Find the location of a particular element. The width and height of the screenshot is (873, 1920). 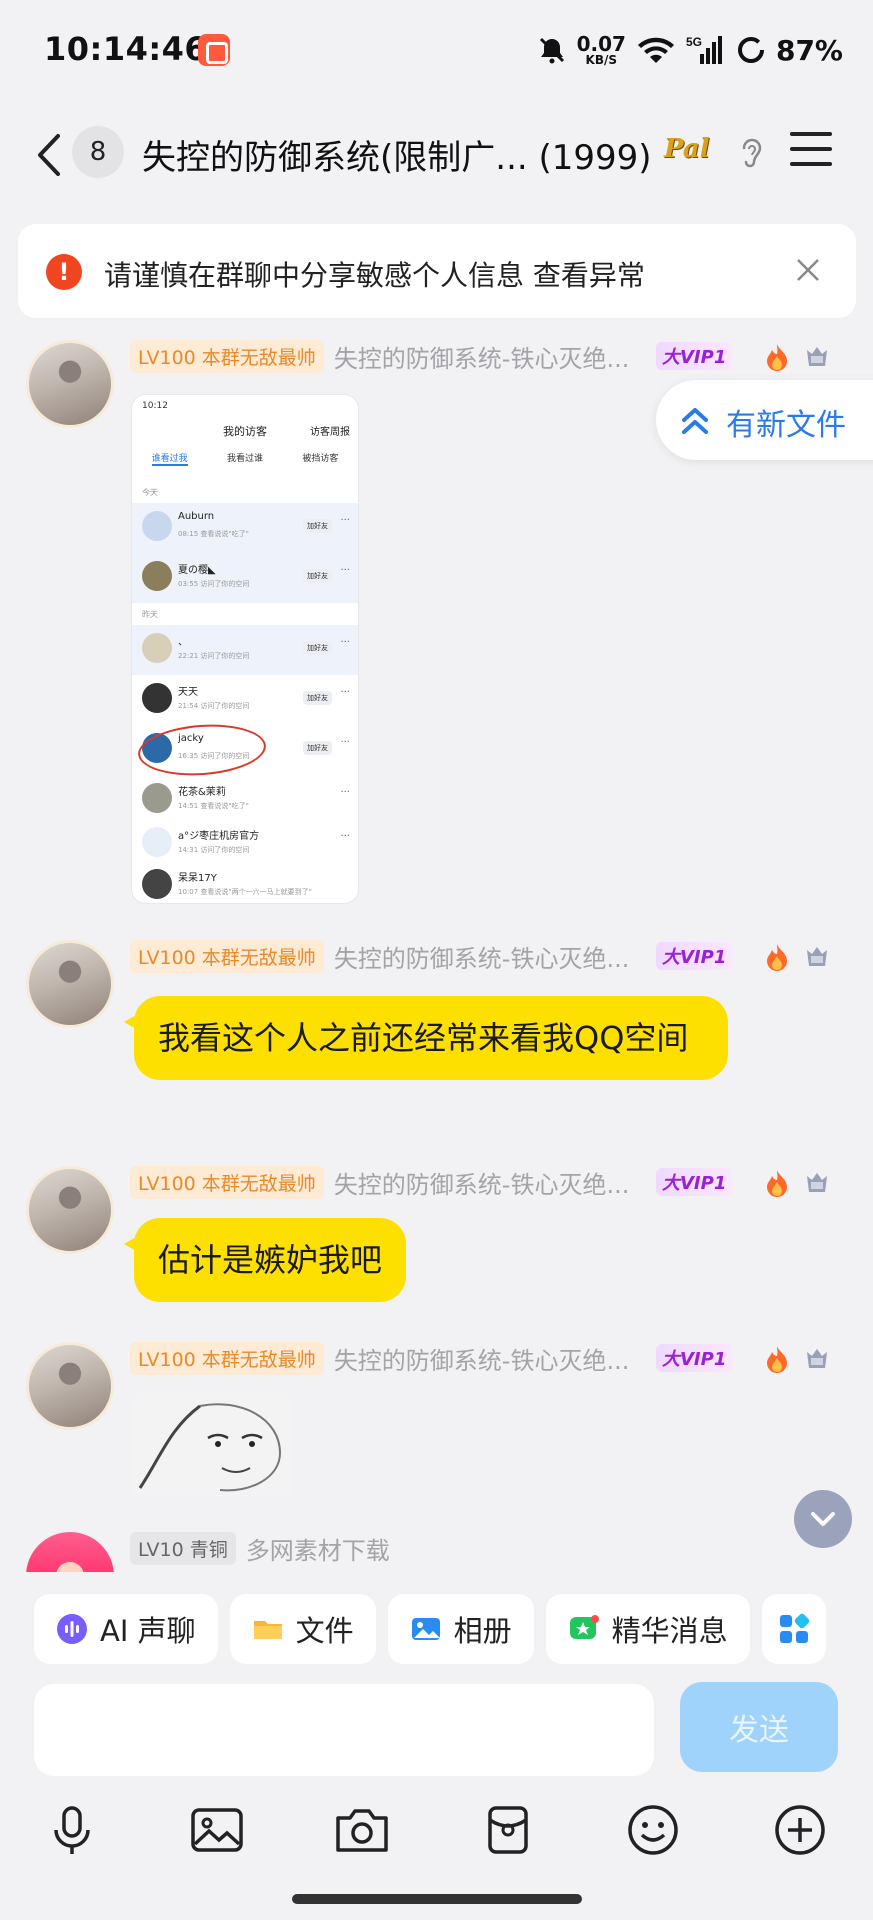

message-bubble: 我看这个人之前还经常来看我QQ空间 is located at coordinates (426, 1038).